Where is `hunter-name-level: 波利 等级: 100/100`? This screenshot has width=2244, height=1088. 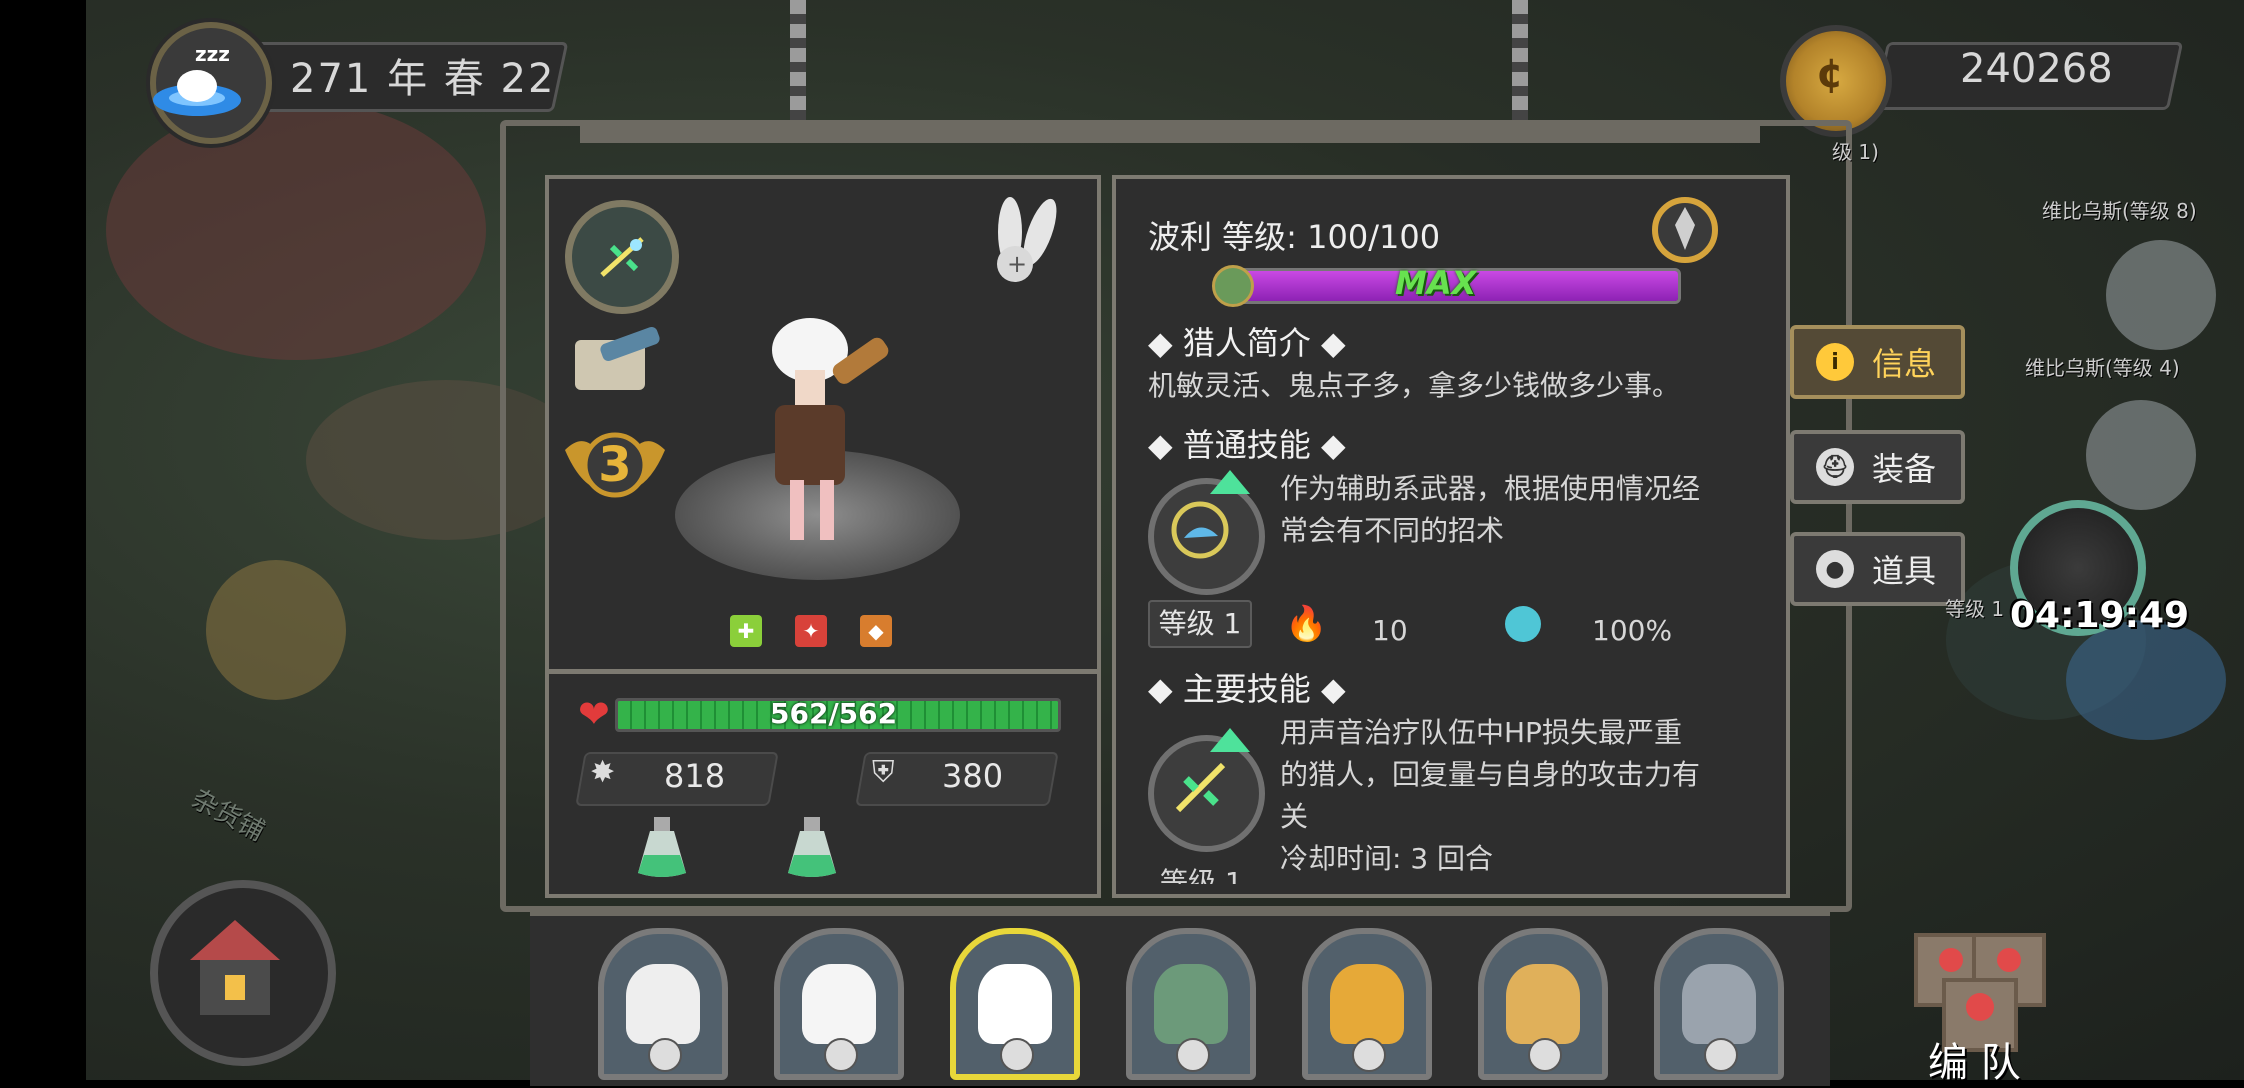
hunter-name-level: 波利 等级: 100/100 is located at coordinates (1294, 237).